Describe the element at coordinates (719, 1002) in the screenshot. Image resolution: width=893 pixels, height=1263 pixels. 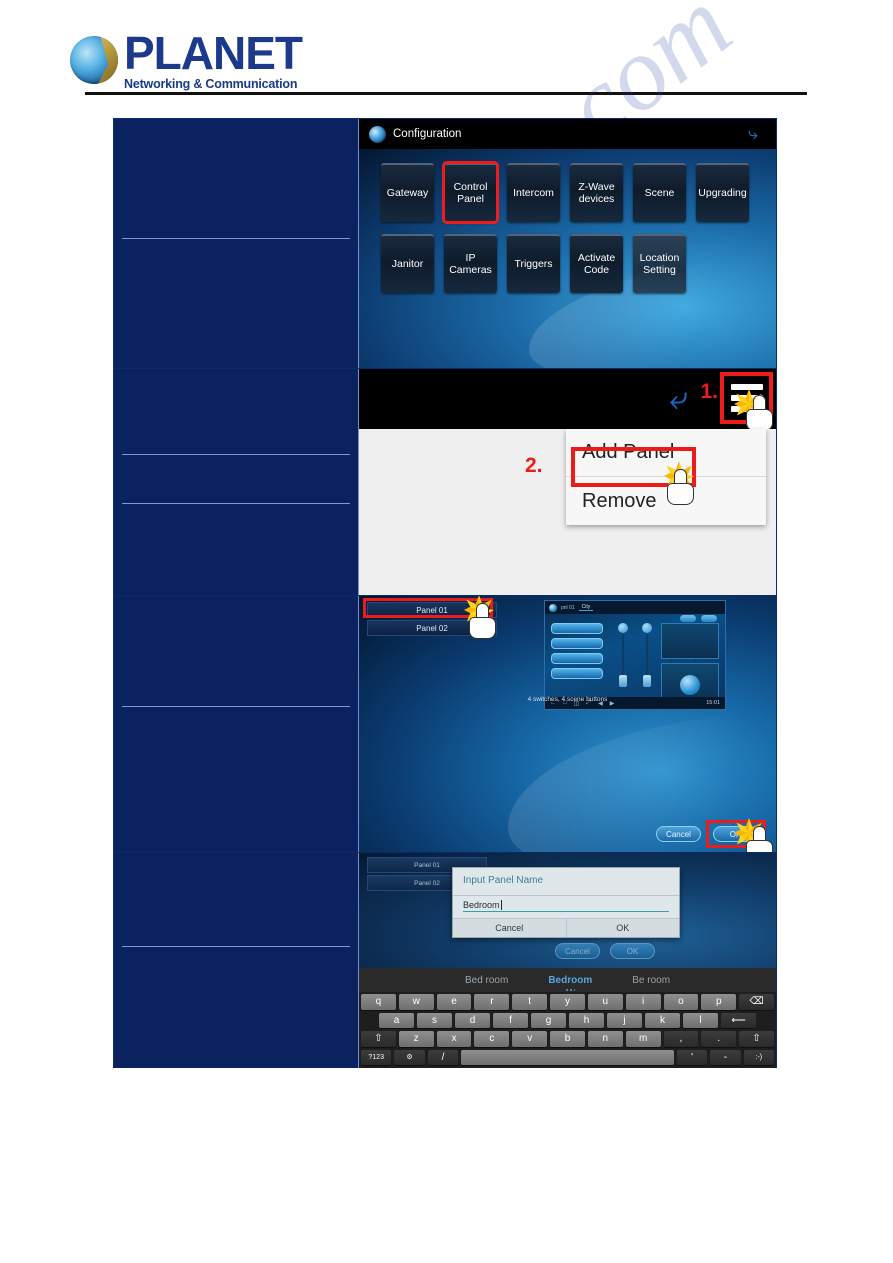
I see `key-p: p` at that location.